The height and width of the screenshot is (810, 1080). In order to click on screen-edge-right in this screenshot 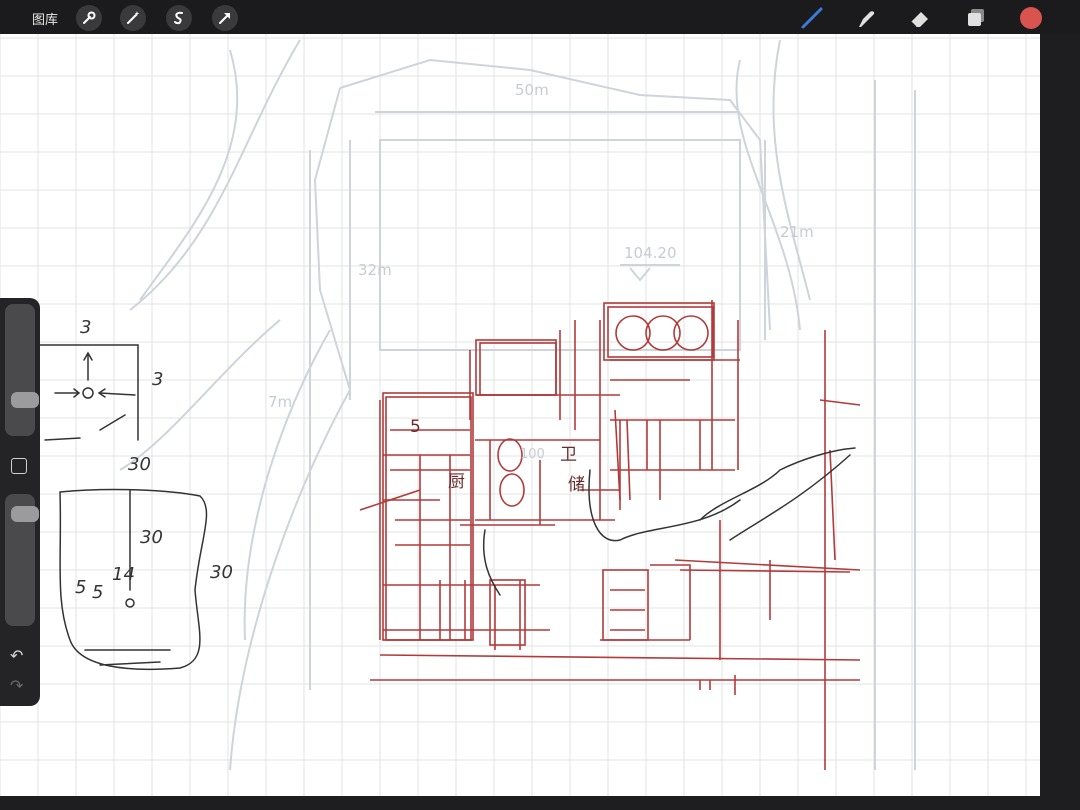, I will do `click(1060, 422)`.